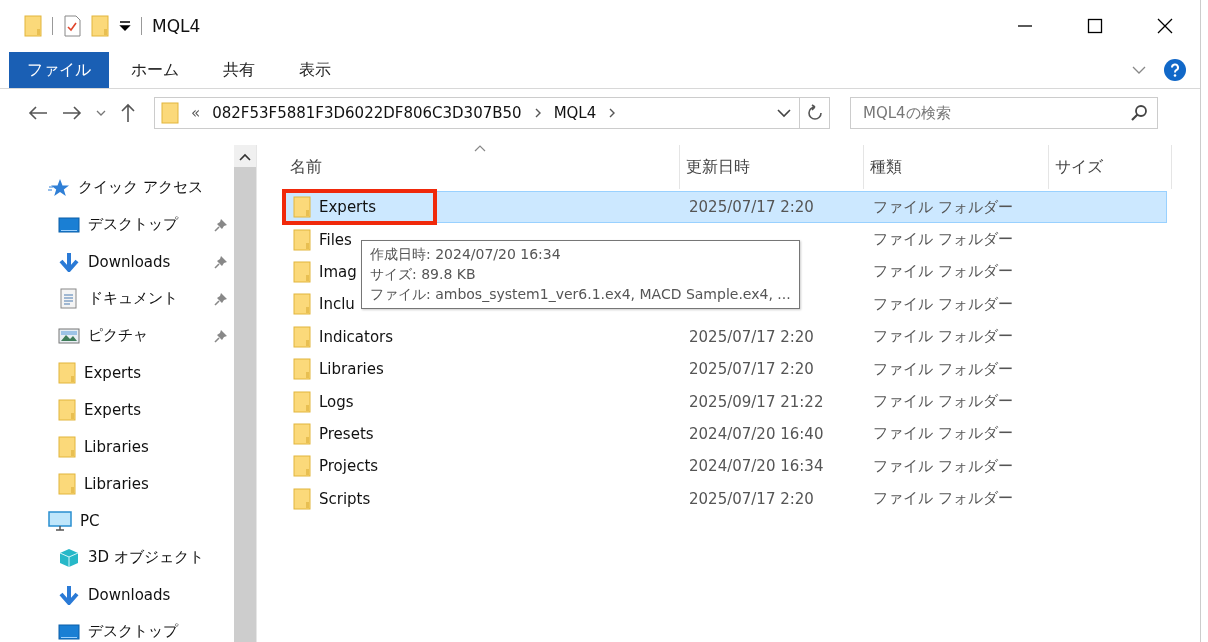  I want to click on tooltip-text: サイズ: 89.8 KB, so click(423, 274).